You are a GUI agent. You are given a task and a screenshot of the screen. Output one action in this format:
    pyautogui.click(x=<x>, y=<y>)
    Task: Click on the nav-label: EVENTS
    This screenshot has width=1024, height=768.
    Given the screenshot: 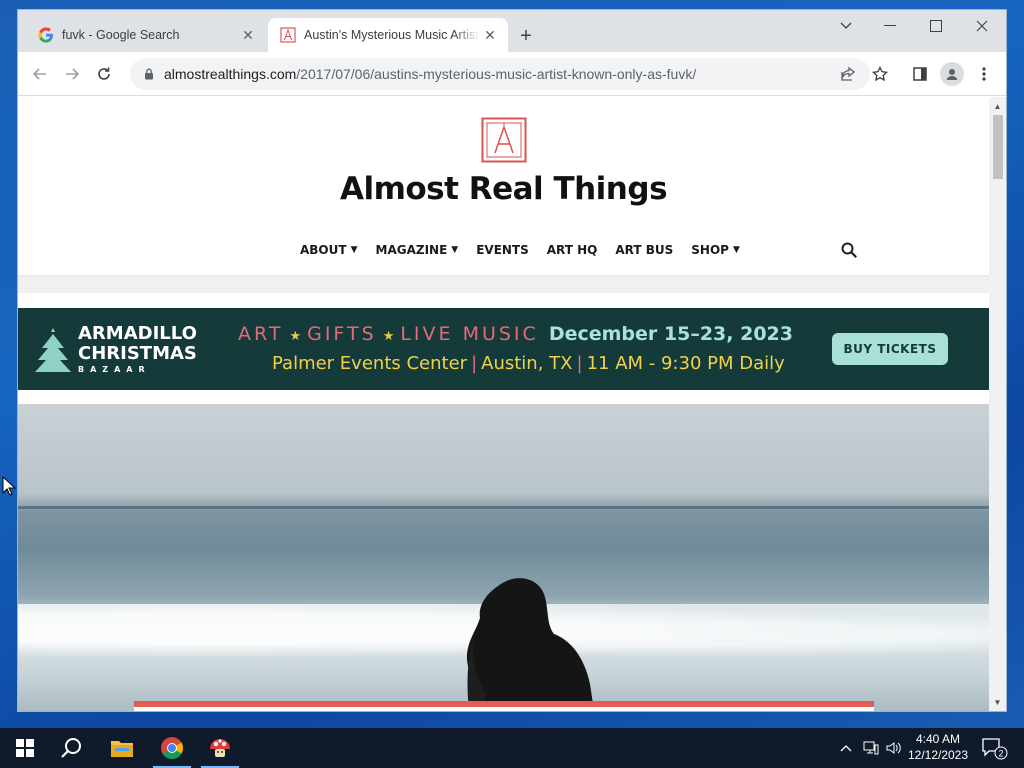 What is the action you would take?
    pyautogui.click(x=502, y=250)
    